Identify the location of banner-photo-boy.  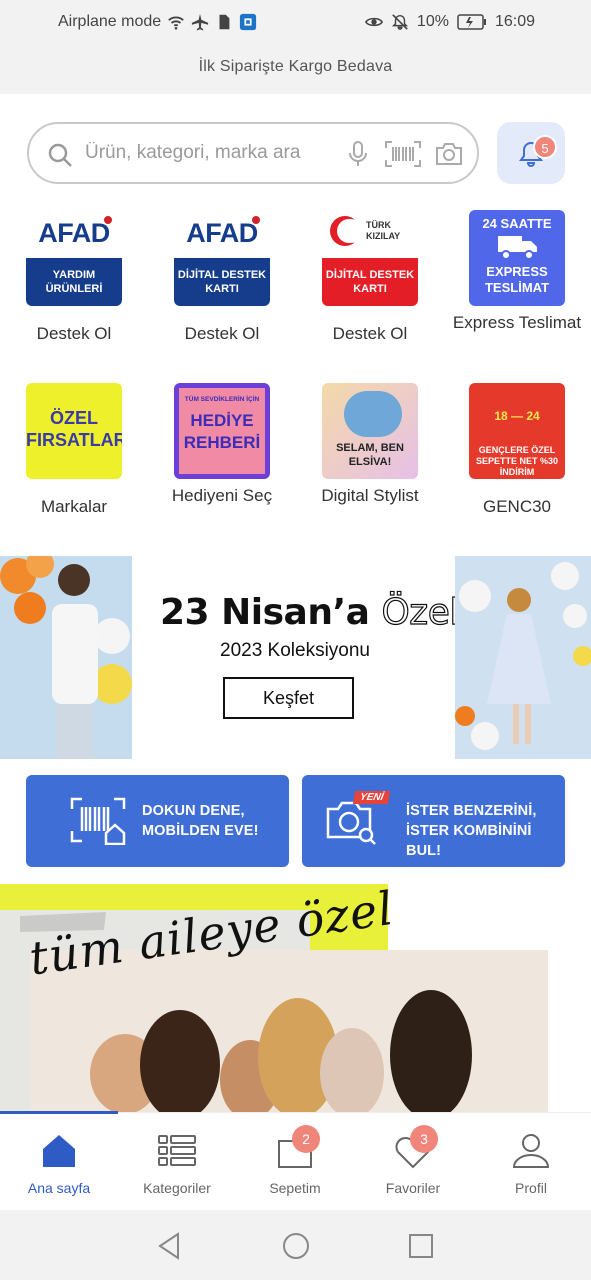
(66, 654).